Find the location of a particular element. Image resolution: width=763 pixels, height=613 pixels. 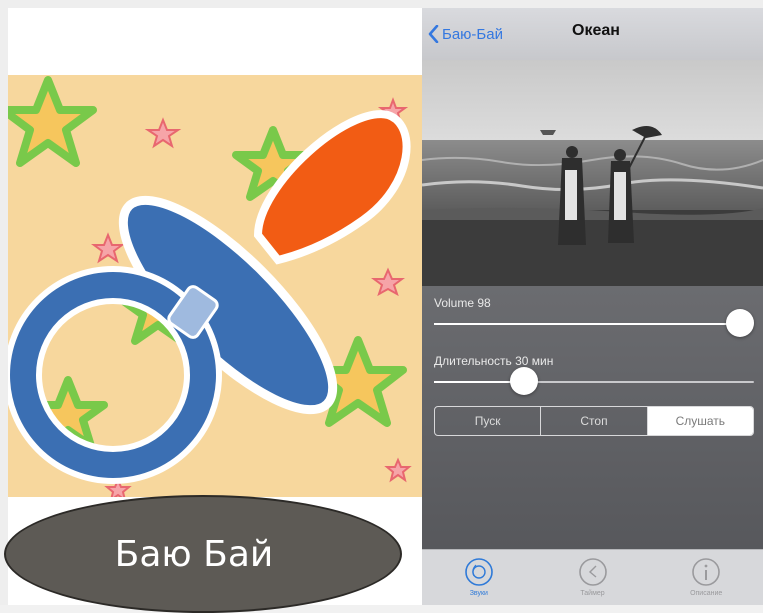

back-label: Баю-Бай is located at coordinates (472, 34).